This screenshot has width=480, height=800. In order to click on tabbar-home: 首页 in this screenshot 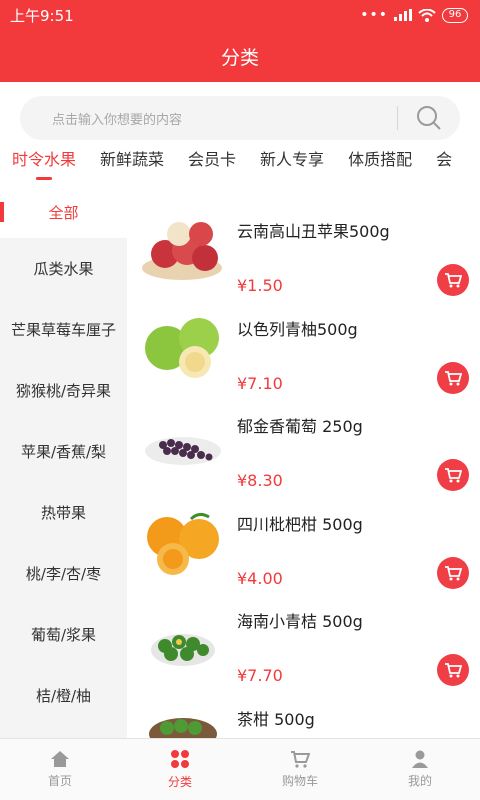, I will do `click(60, 769)`.